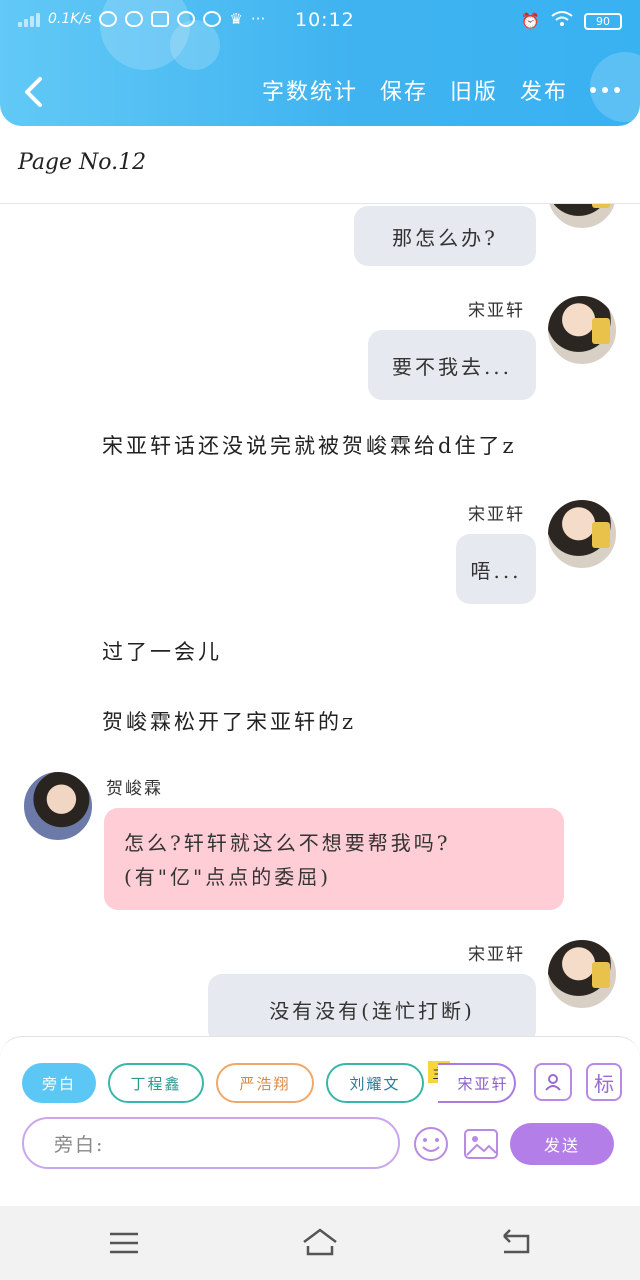 The image size is (640, 1280). Describe the element at coordinates (160, 19) in the screenshot. I see `list-icon` at that location.